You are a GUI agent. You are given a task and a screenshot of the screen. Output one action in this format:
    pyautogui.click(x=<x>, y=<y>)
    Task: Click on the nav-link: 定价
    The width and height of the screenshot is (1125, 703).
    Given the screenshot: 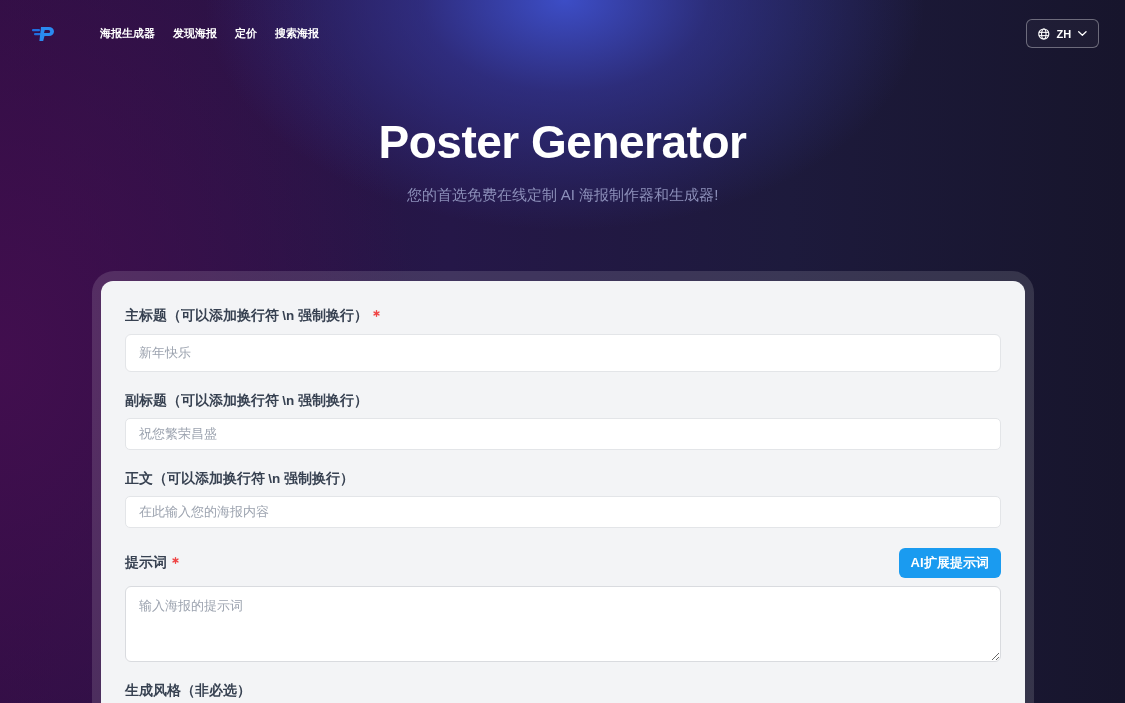 What is the action you would take?
    pyautogui.click(x=246, y=33)
    